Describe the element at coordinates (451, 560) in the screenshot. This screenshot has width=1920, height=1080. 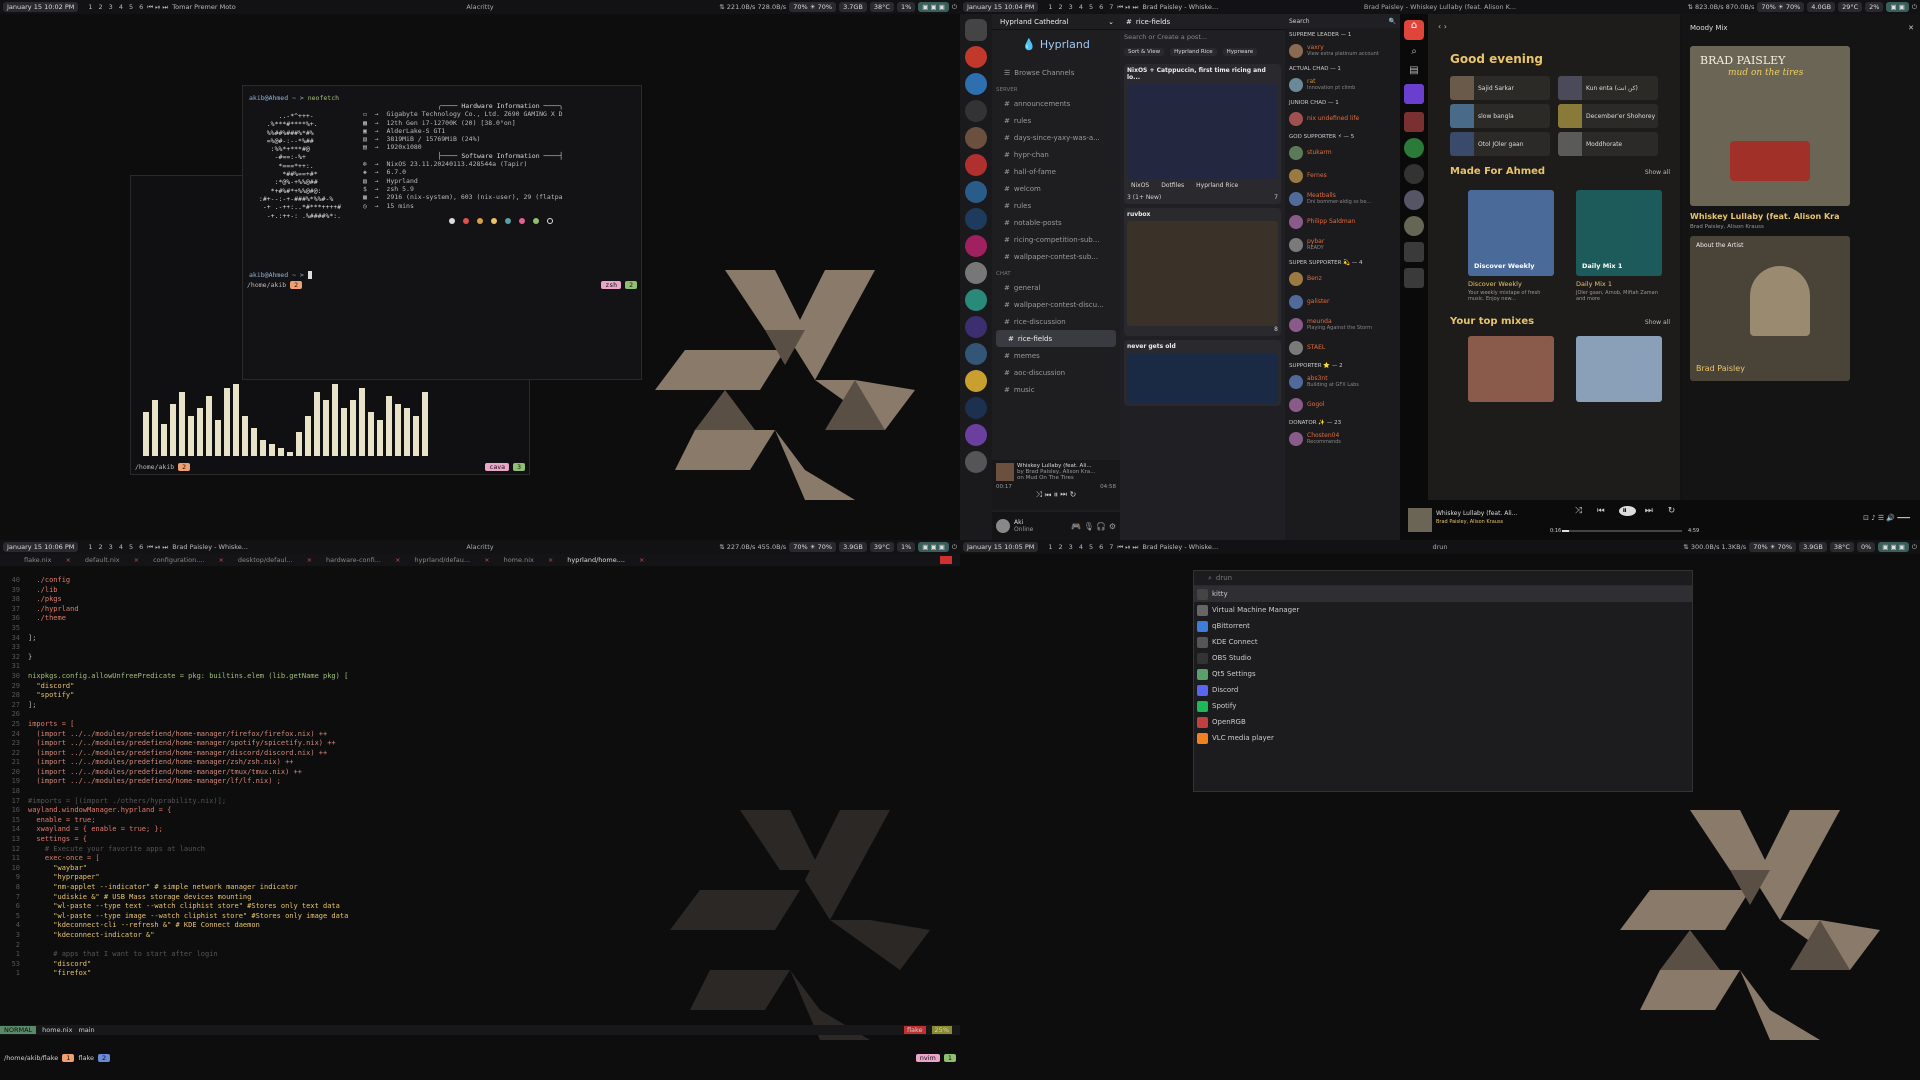
I see `buffer-tab: hyprland/defau... ×` at that location.